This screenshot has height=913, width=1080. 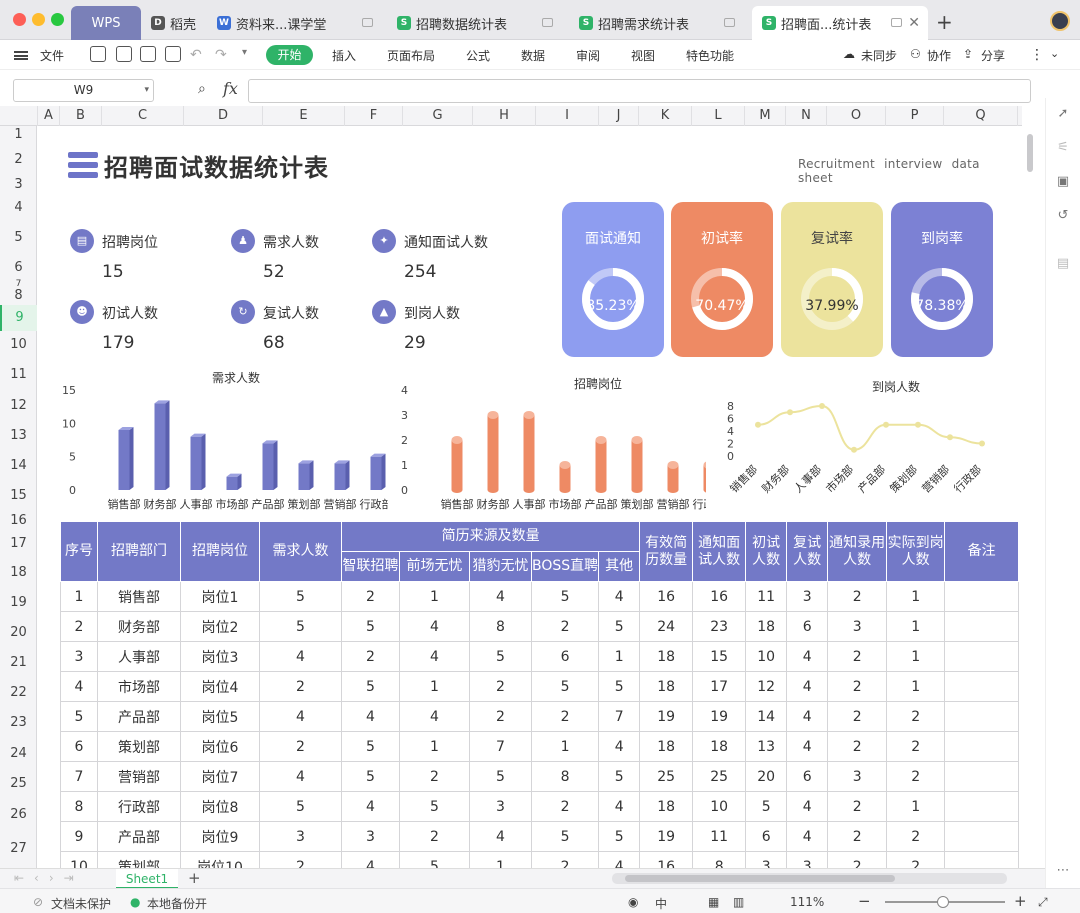 What do you see at coordinates (304, 116) in the screenshot?
I see `column-header-e: E` at bounding box center [304, 116].